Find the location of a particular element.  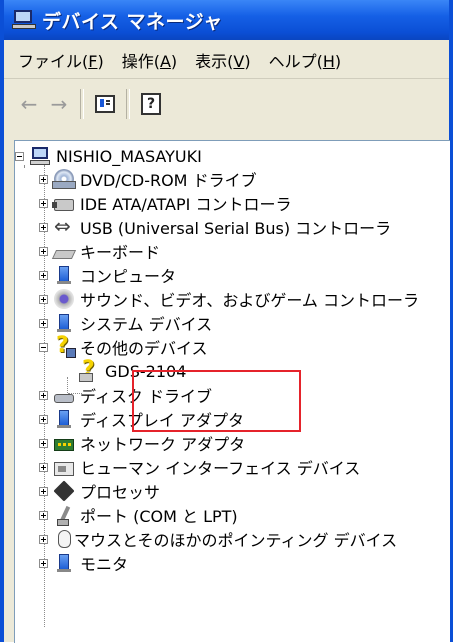

tree-label: プロセッサ is located at coordinates (120, 492).